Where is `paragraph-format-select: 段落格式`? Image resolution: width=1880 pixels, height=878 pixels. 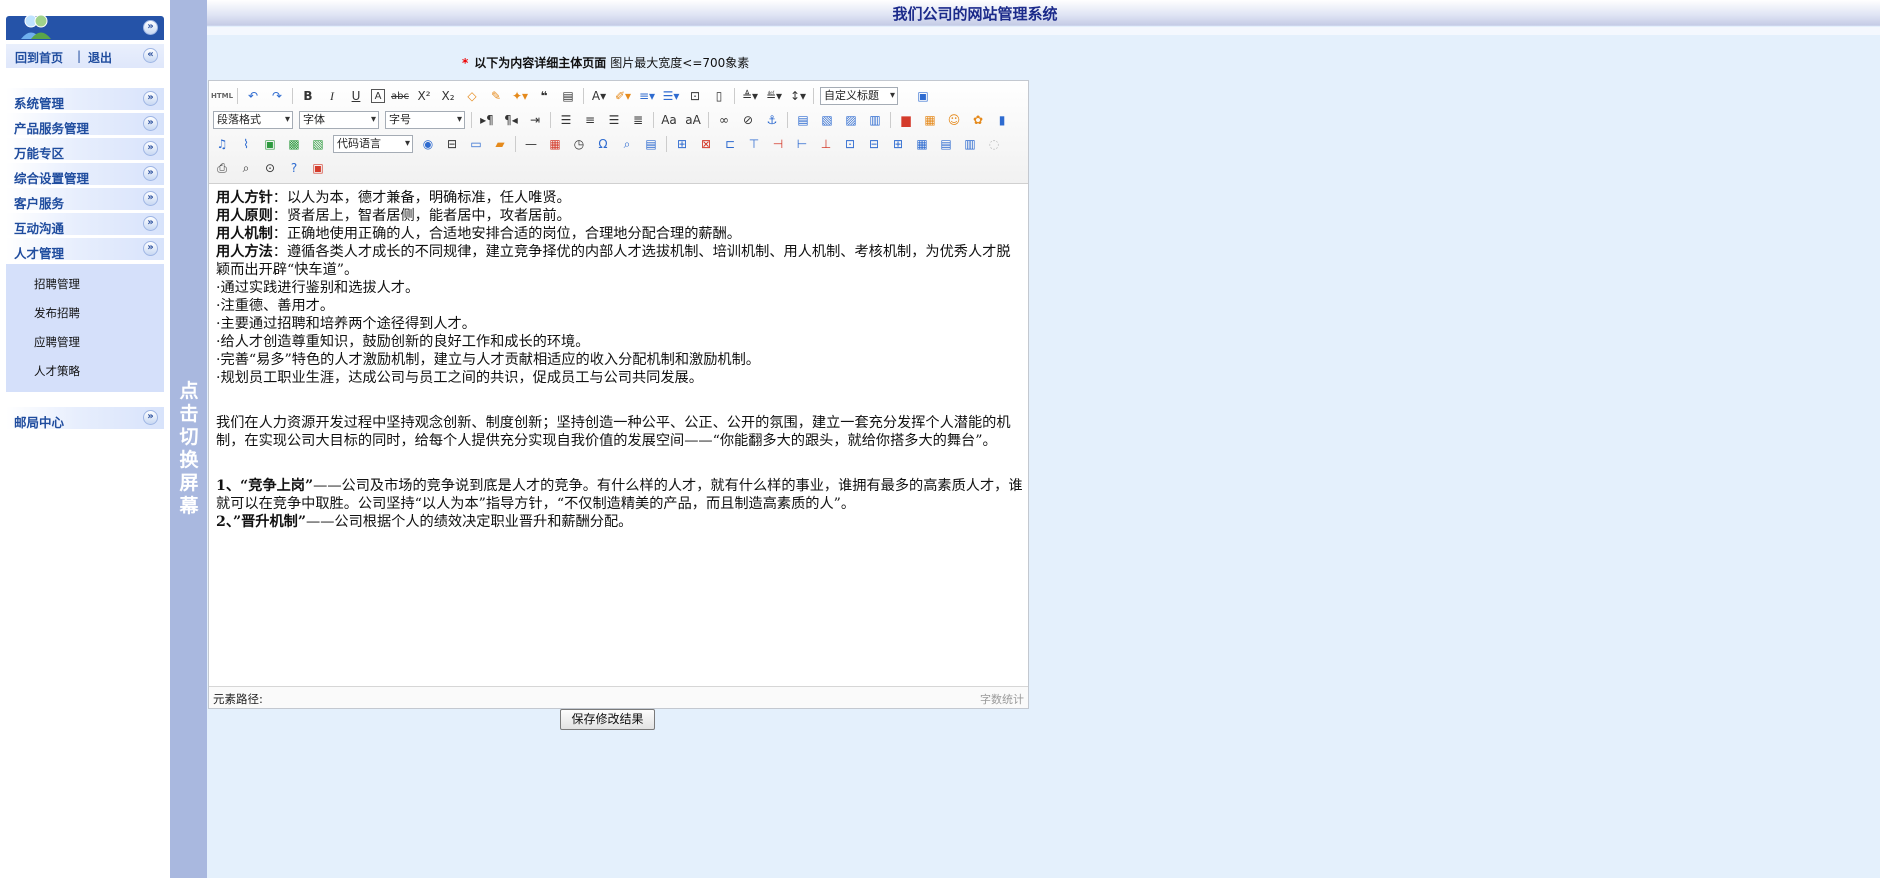 paragraph-format-select: 段落格式 is located at coordinates (253, 120).